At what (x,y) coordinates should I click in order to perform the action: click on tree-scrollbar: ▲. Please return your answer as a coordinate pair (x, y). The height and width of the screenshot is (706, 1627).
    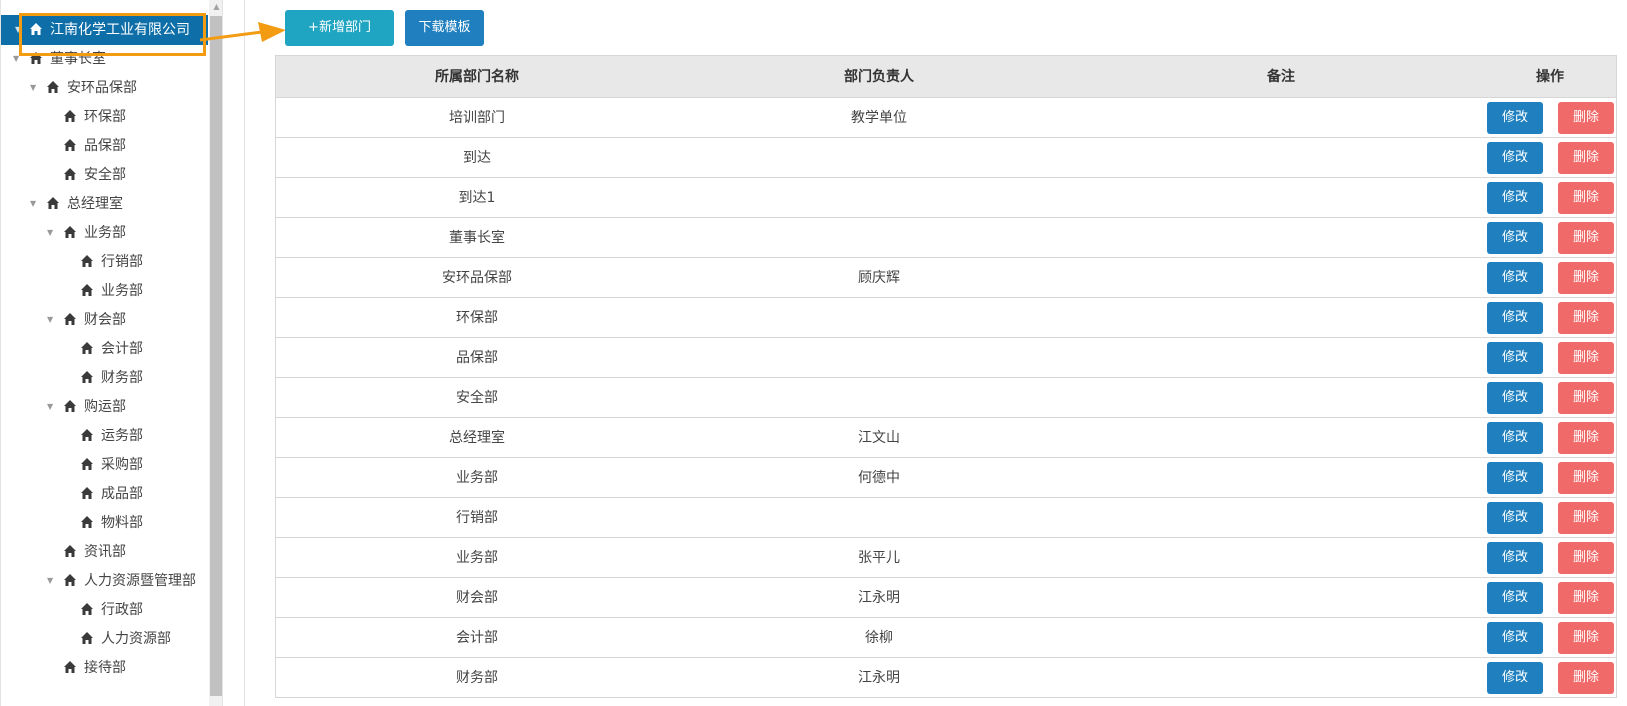
    Looking at the image, I should click on (215, 353).